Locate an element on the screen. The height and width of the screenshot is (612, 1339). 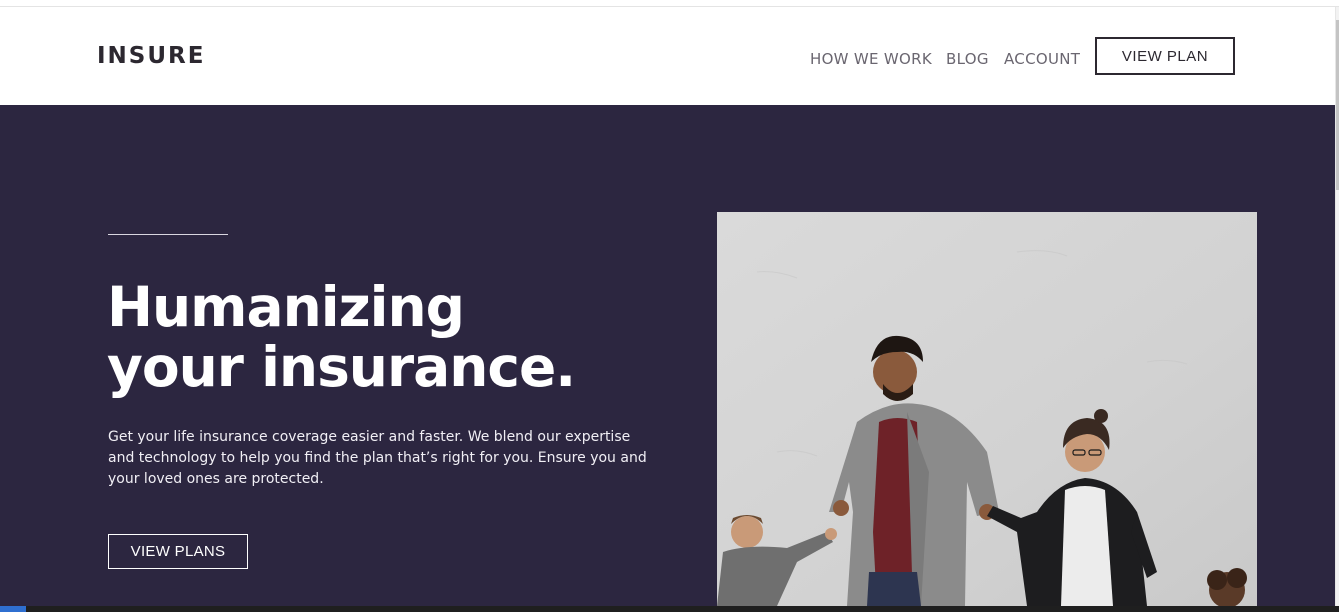
view-plans-button: VIEW PLANS is located at coordinates (178, 551).